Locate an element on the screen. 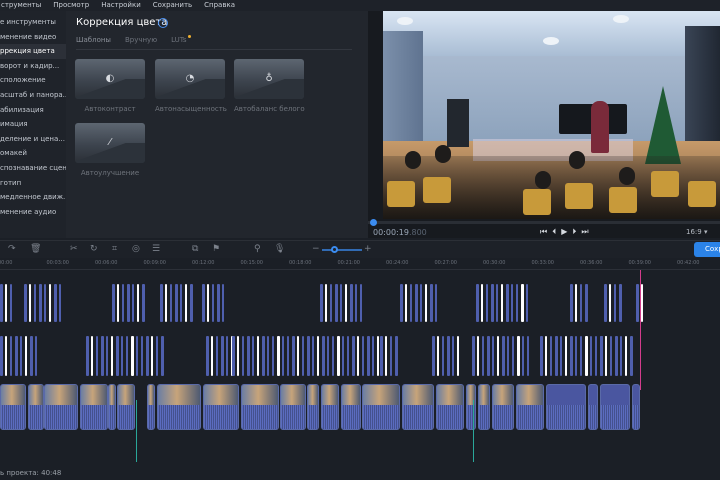 The height and width of the screenshot is (480, 720). skip-end-icon: ⏭ is located at coordinates (584, 232).